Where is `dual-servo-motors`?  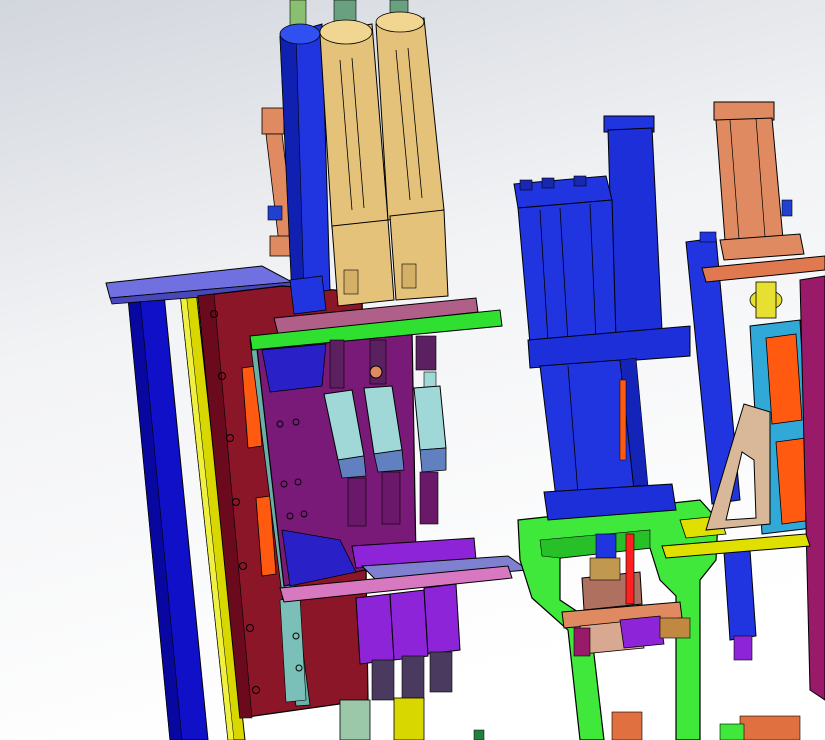 dual-servo-motors is located at coordinates (364, 157).